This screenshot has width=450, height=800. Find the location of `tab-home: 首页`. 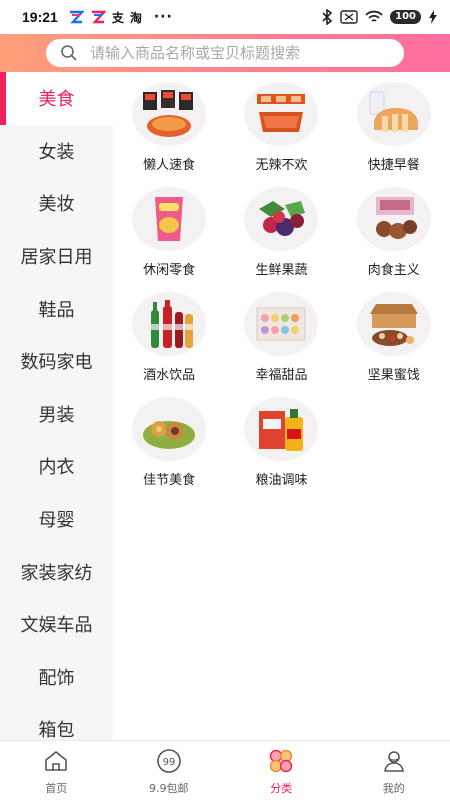

tab-home: 首页 is located at coordinates (56, 770).